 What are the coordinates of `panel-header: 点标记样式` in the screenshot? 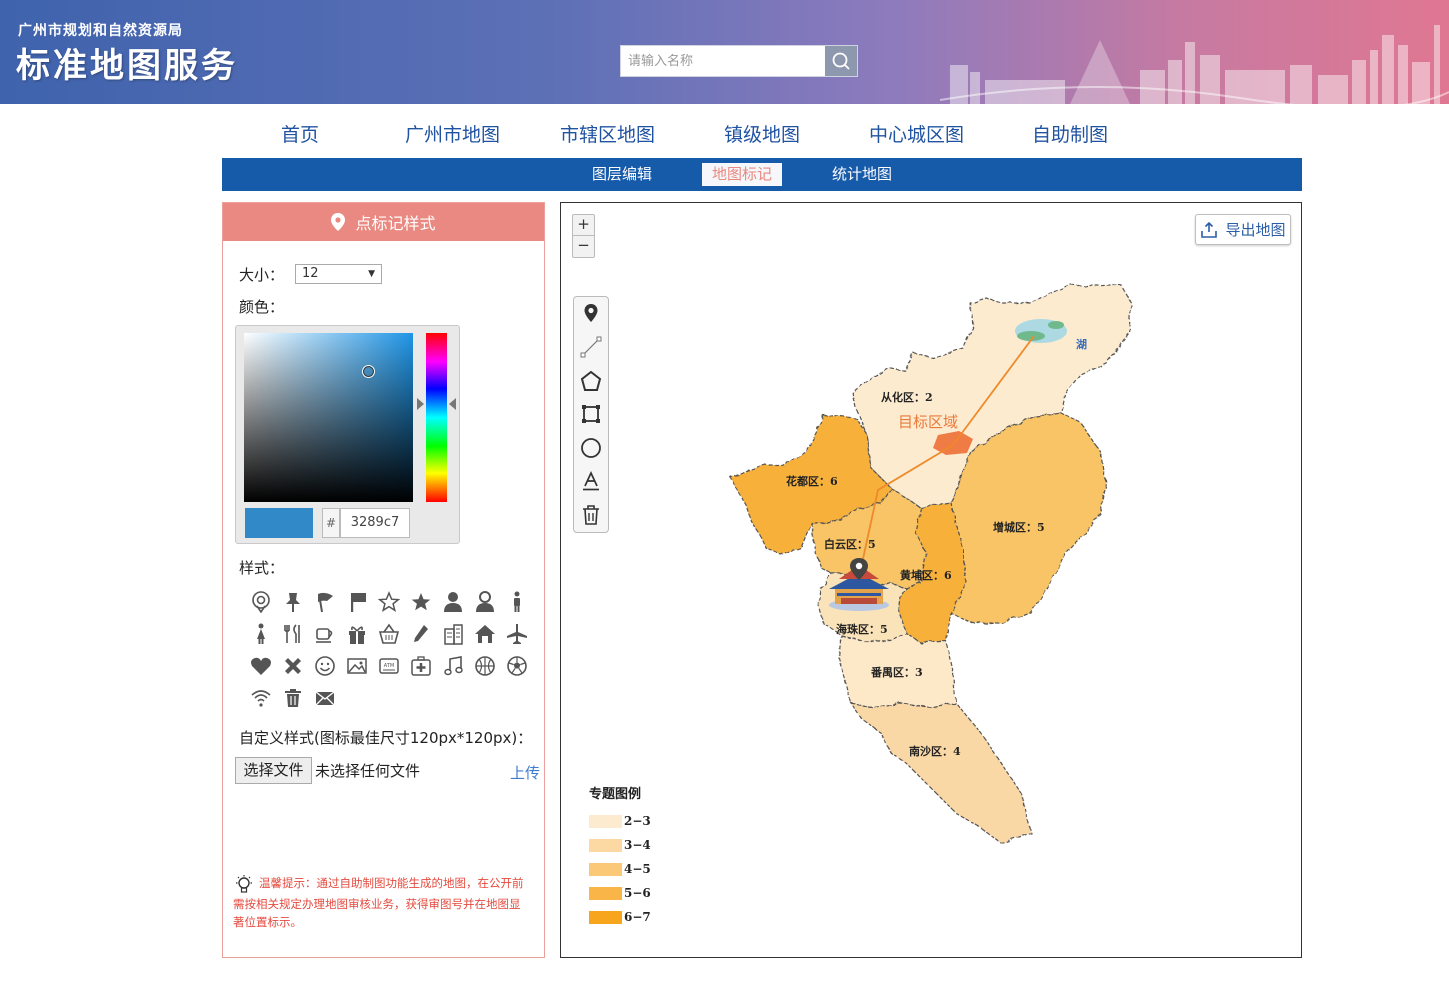 It's located at (383, 222).